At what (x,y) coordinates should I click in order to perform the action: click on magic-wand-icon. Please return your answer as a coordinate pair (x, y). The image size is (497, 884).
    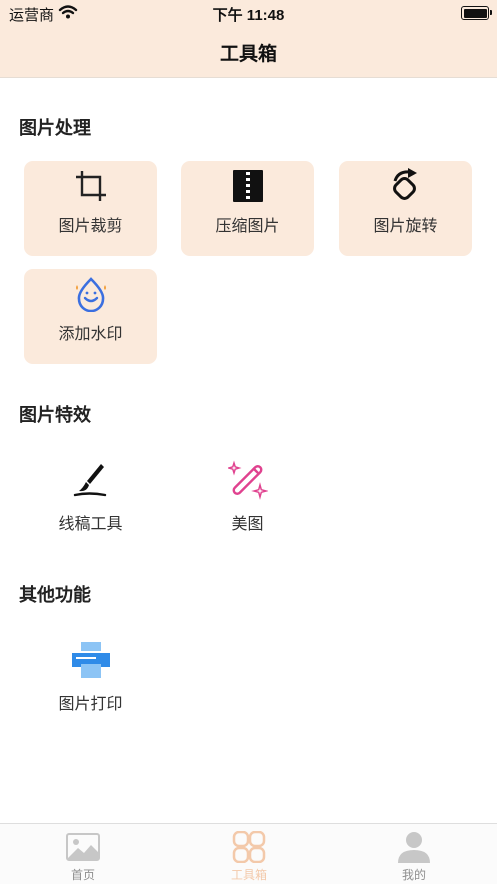
    Looking at the image, I should click on (247, 480).